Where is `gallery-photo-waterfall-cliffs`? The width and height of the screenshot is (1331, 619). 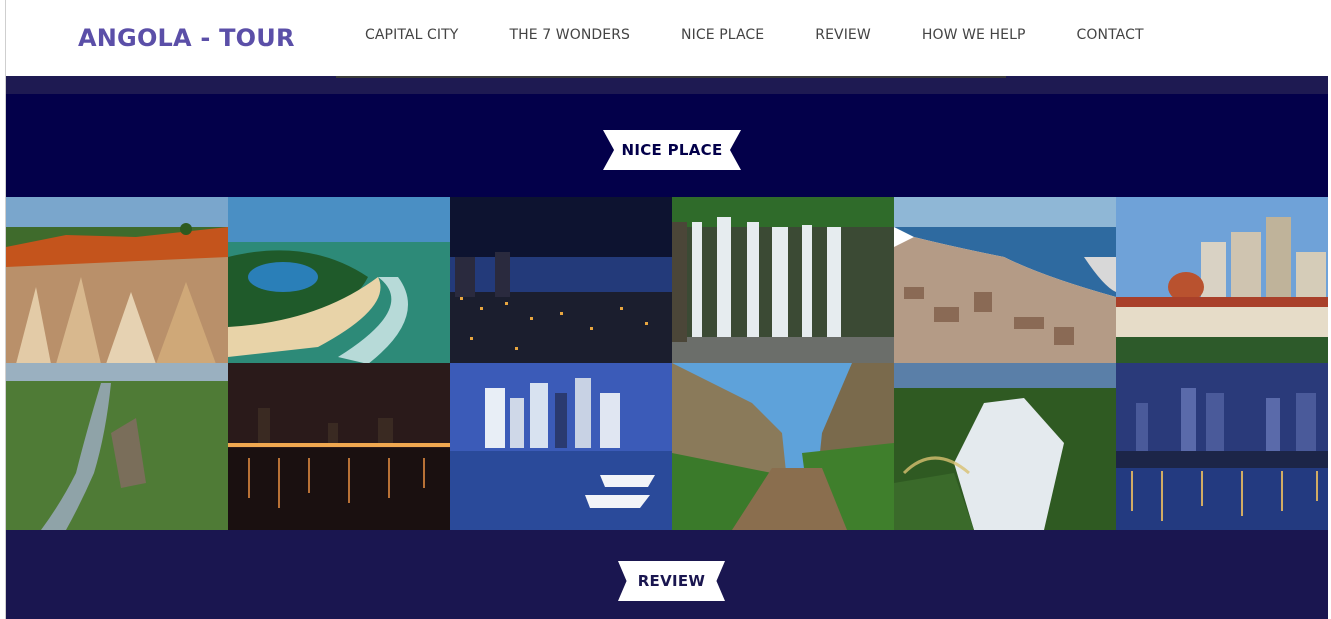
gallery-photo-waterfall-cliffs is located at coordinates (783, 280).